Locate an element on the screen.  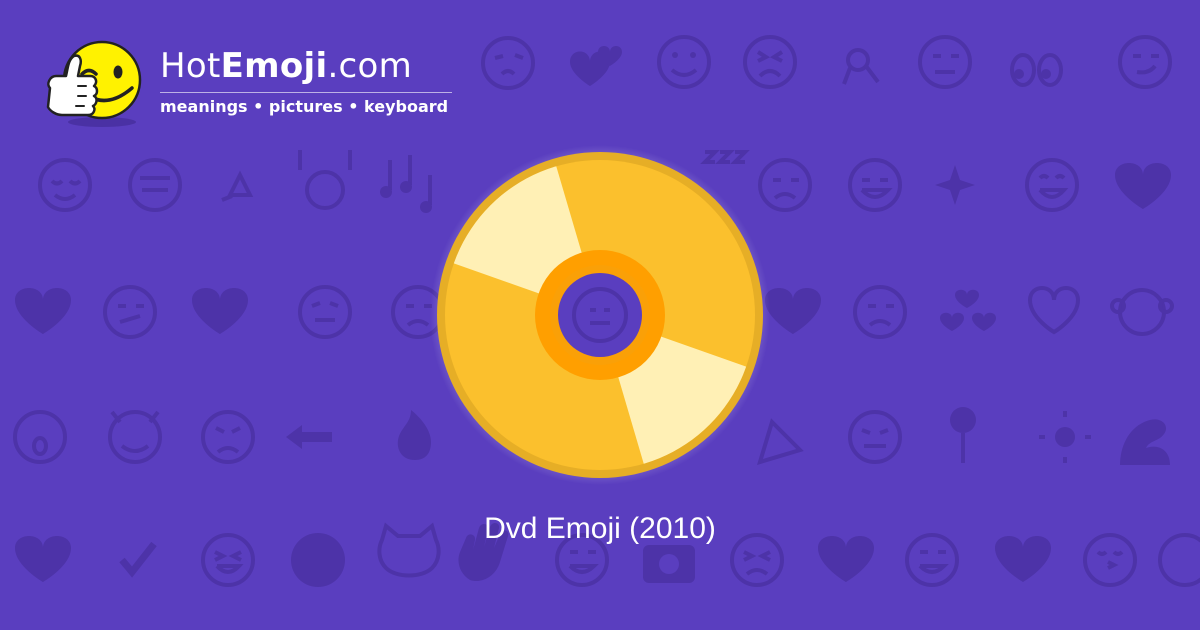
weary-face-icon is located at coordinates (770, 62).